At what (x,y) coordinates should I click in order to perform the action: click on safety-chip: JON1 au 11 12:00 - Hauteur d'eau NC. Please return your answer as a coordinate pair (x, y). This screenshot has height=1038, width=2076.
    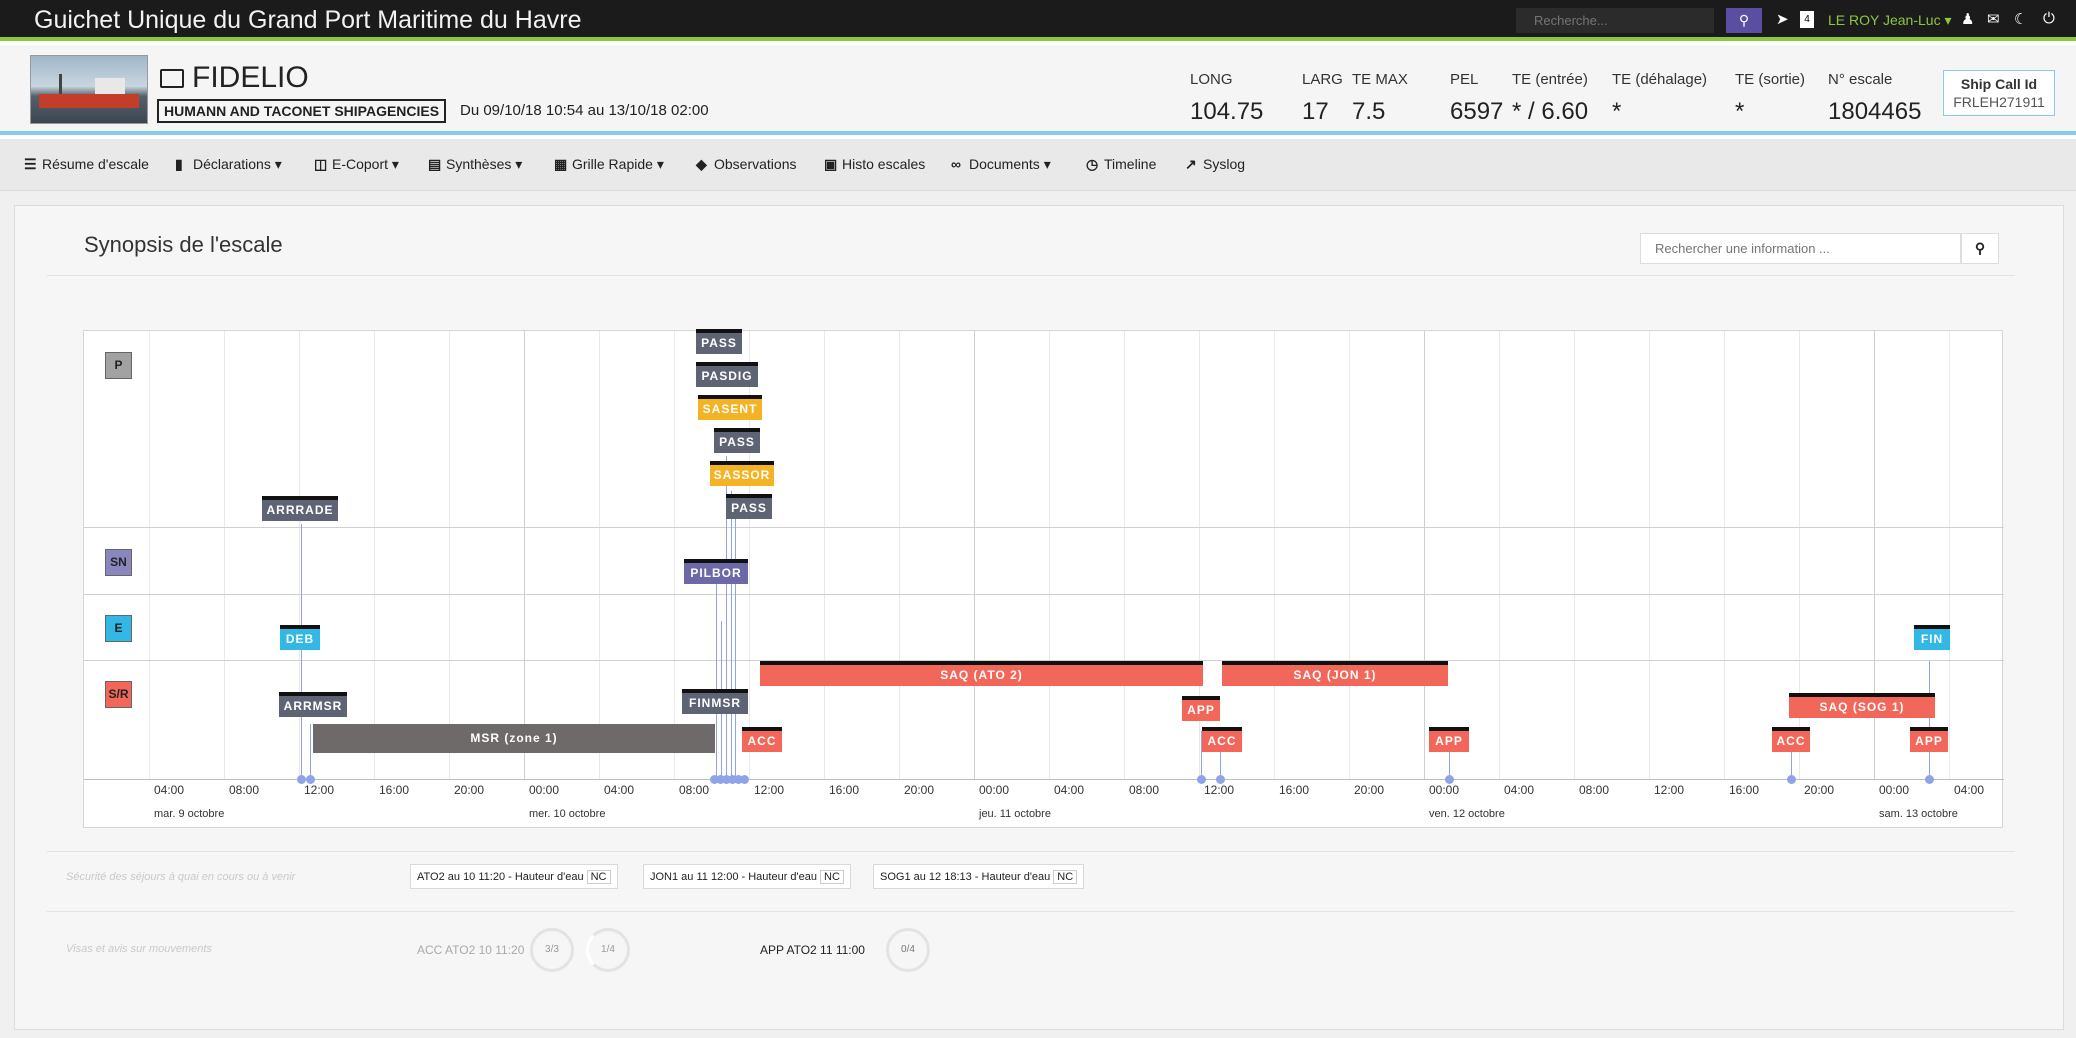
    Looking at the image, I should click on (747, 876).